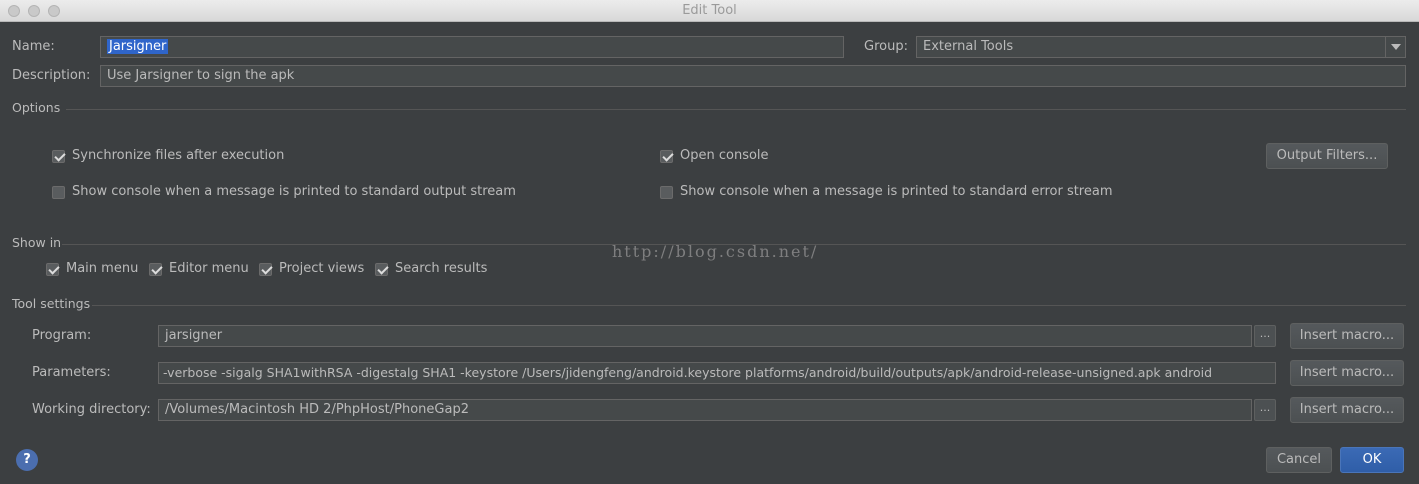  I want to click on parameters-label: Parameters:, so click(71, 372).